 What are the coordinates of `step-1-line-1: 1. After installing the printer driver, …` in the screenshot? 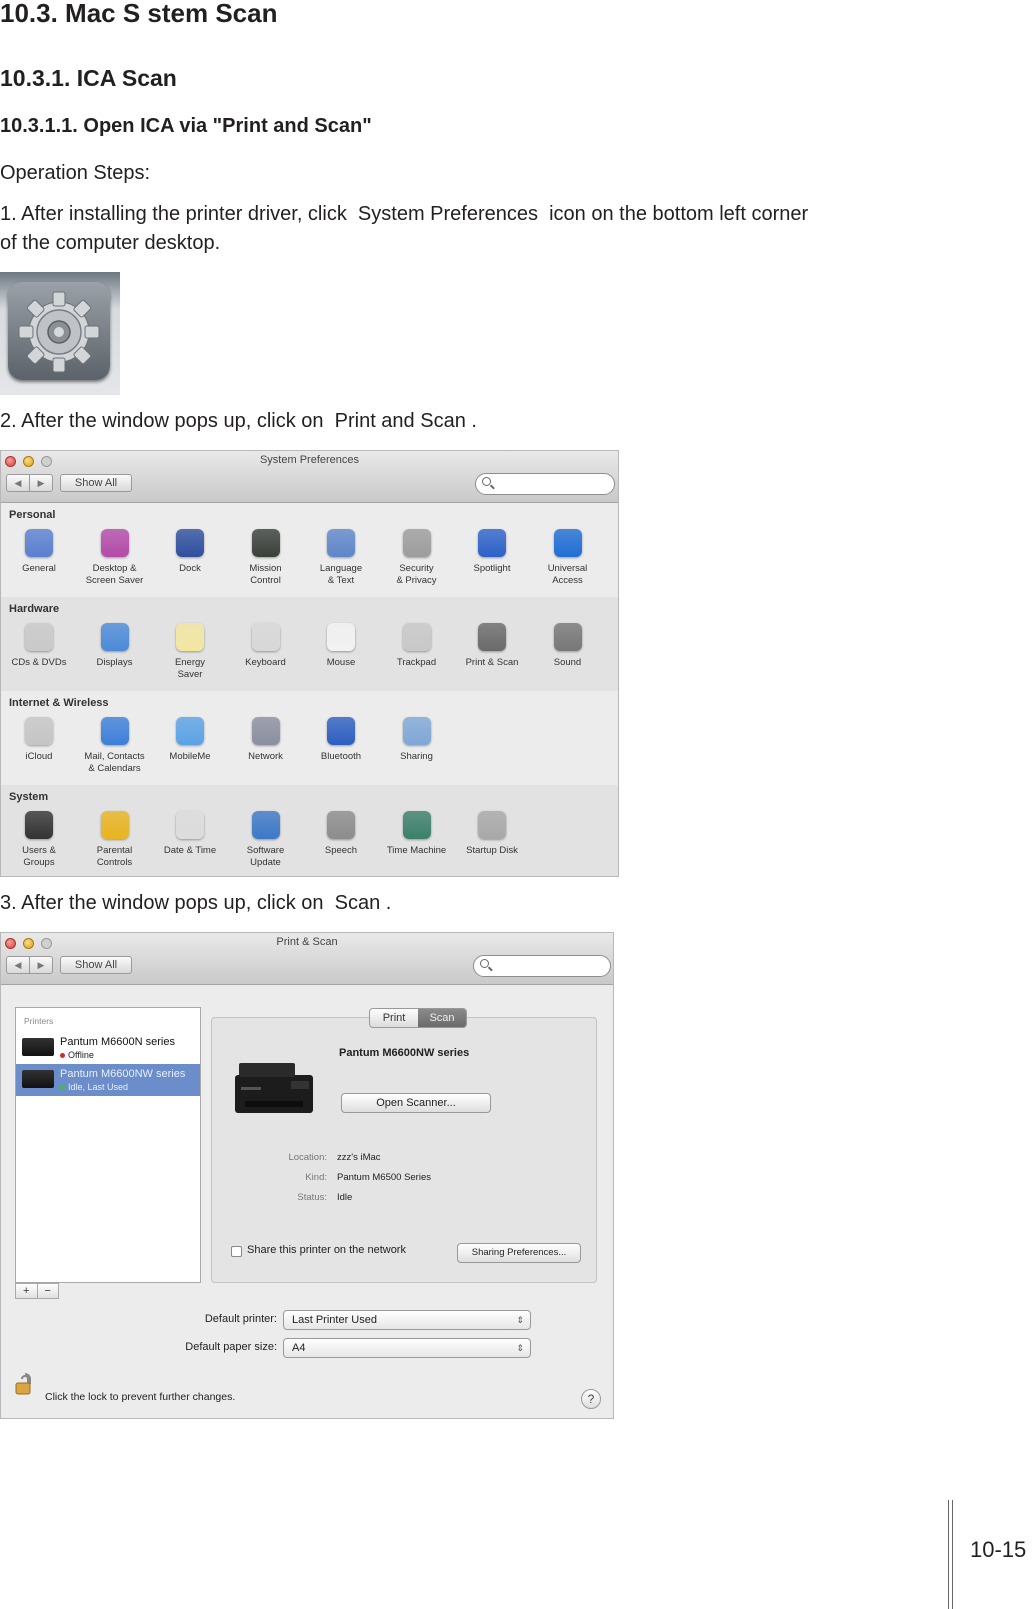 It's located at (404, 214).